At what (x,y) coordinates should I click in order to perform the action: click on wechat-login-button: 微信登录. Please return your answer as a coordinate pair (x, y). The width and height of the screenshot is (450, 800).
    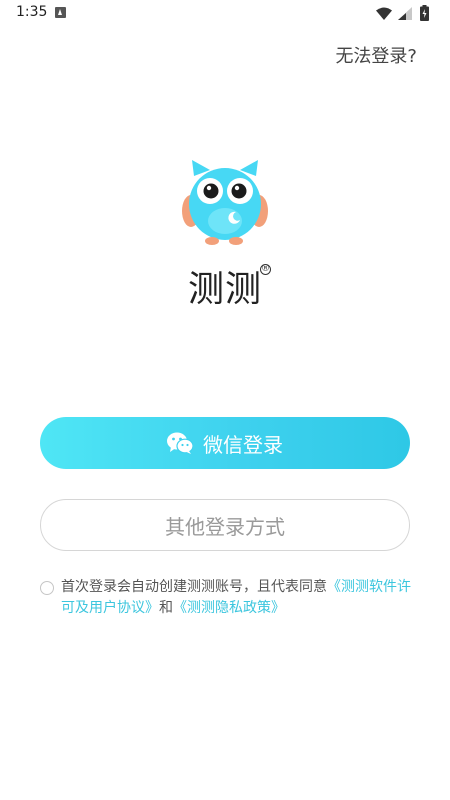
    Looking at the image, I should click on (225, 443).